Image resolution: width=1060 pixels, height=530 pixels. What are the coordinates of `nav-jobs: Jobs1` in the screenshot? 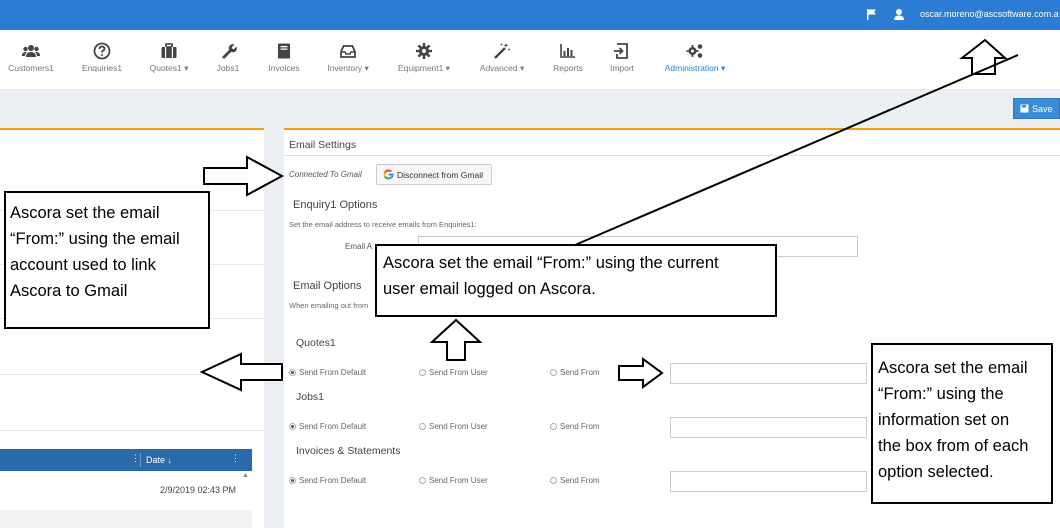 It's located at (228, 59).